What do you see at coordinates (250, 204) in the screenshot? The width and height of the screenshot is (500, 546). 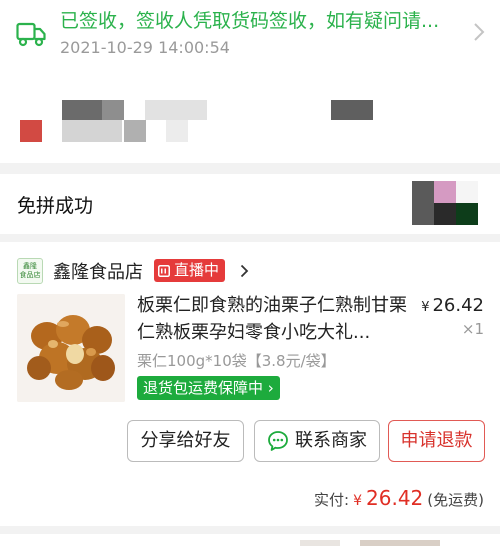 I see `group-status-card: 免拼成功` at bounding box center [250, 204].